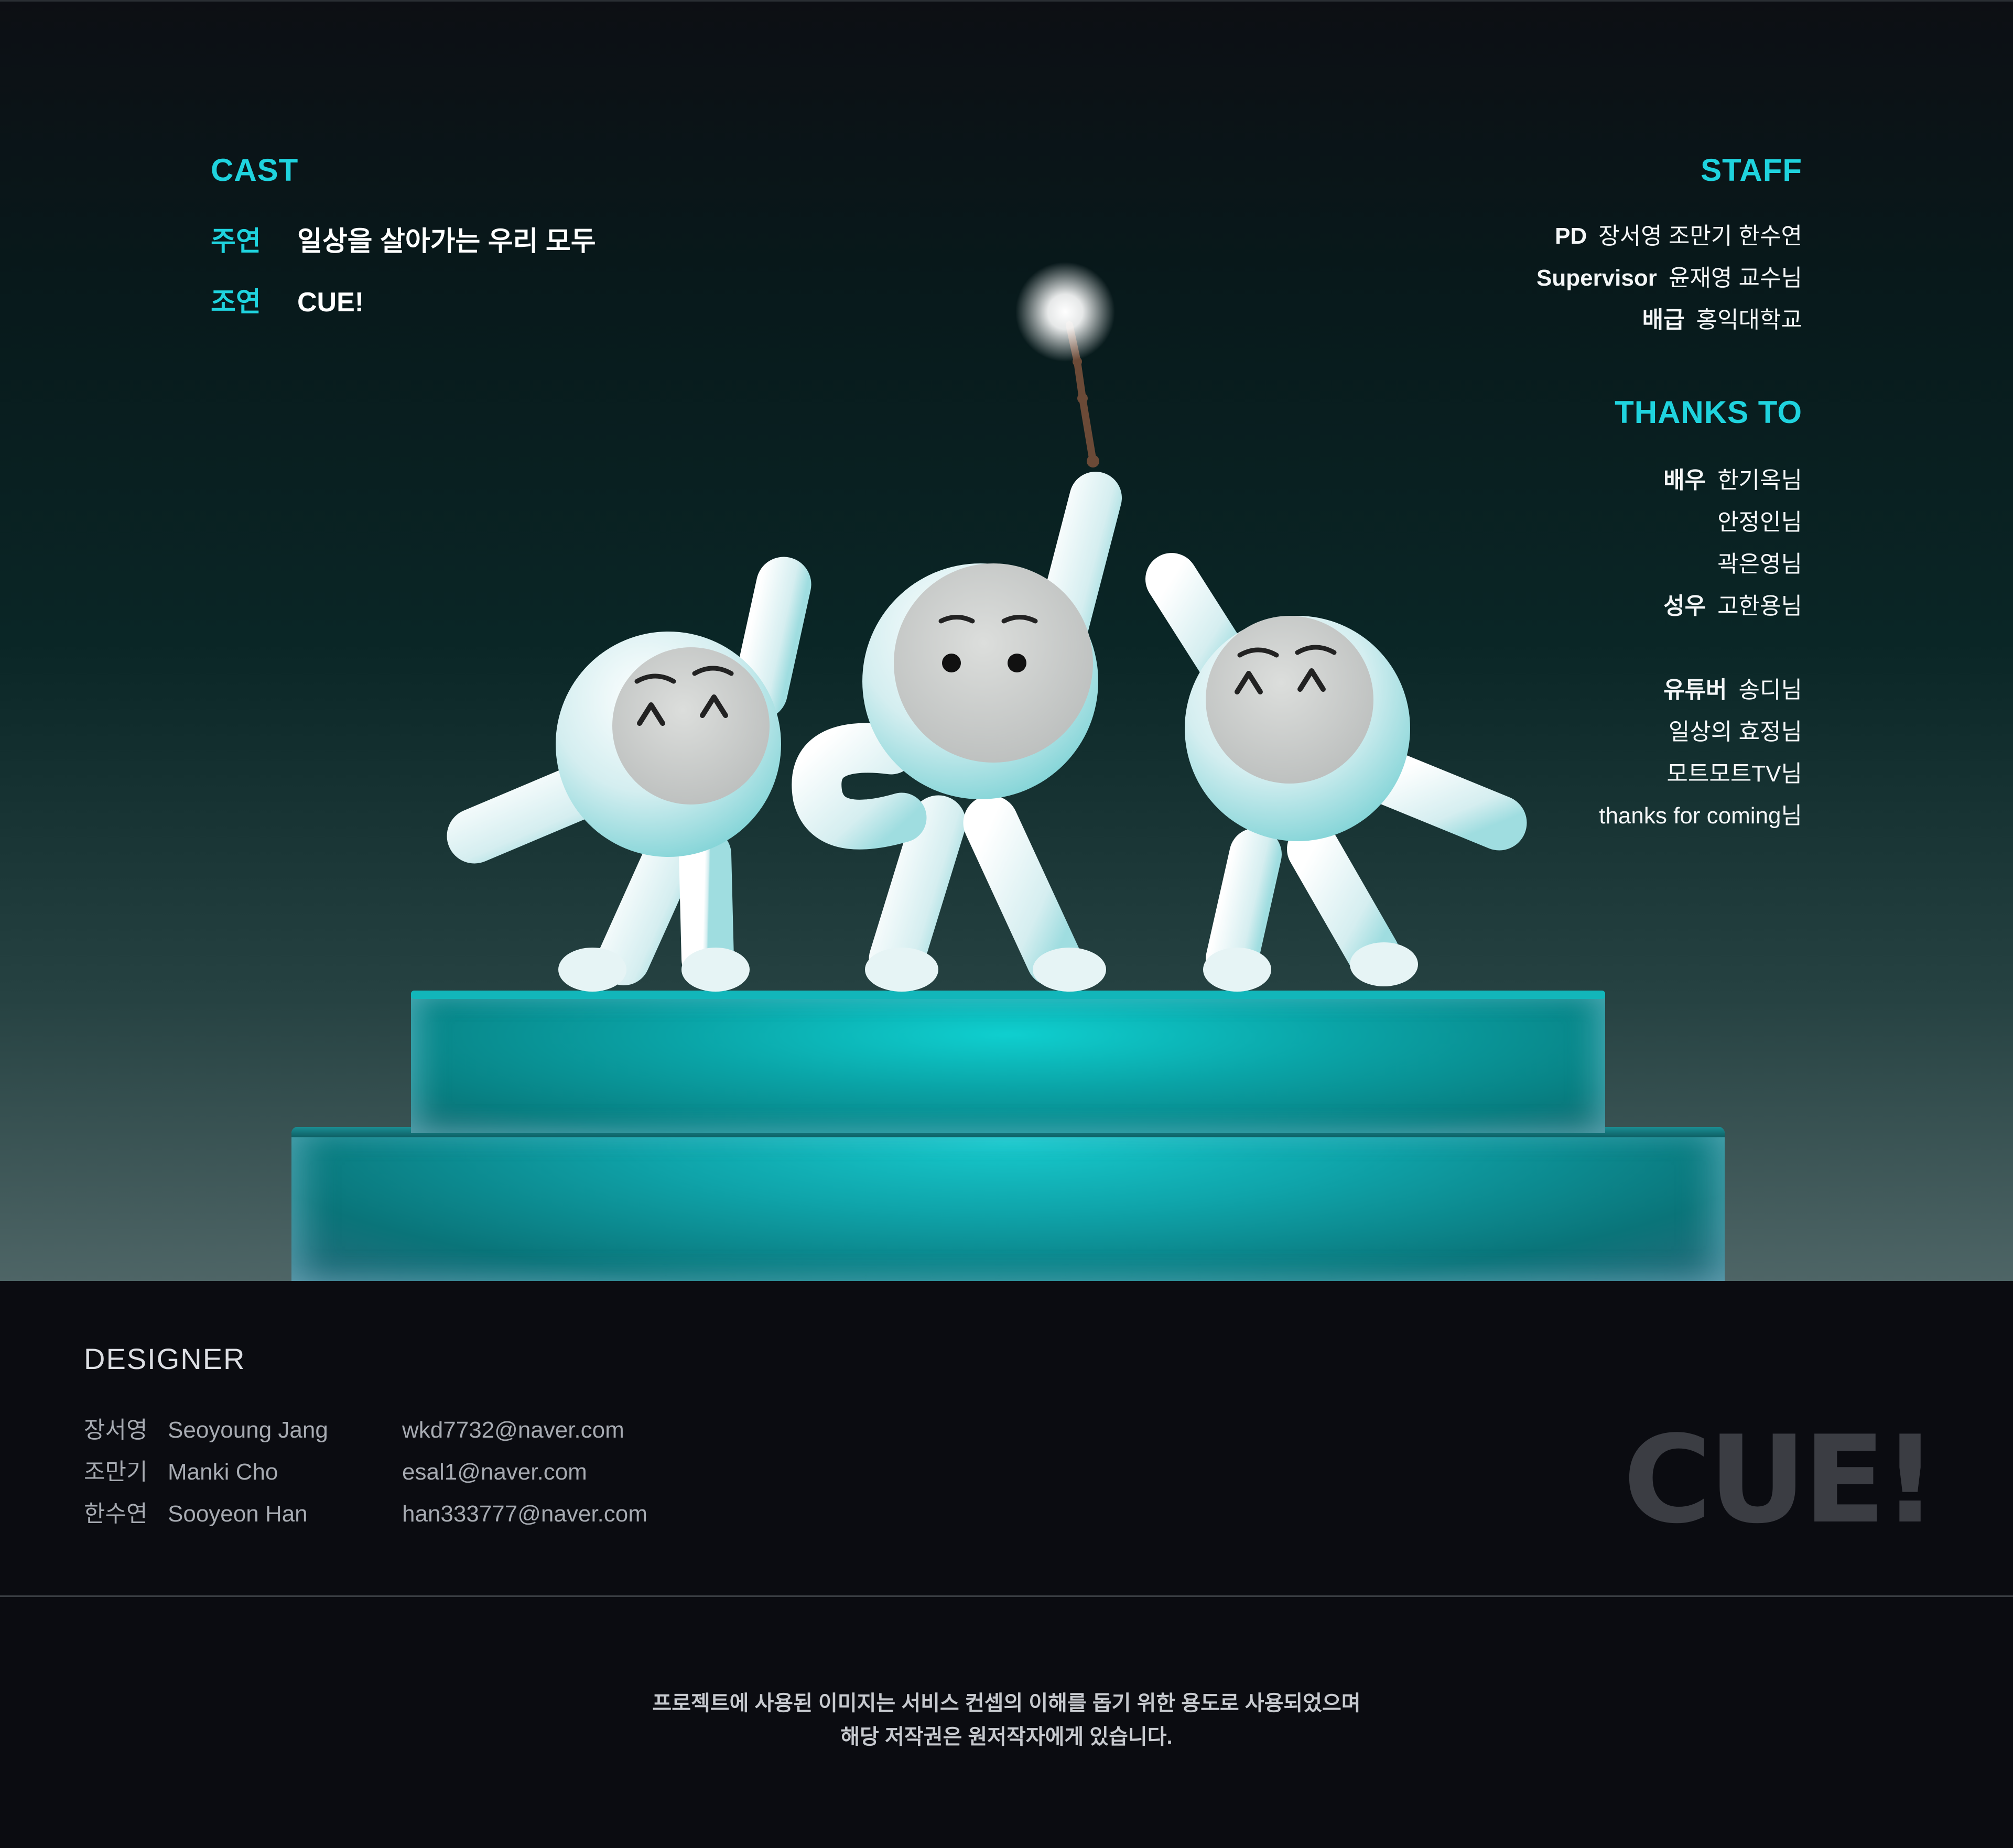 This screenshot has height=1848, width=2013. Describe the element at coordinates (1006, 1736) in the screenshot. I see `notice-line-2: 해당 저작권은 원저작자에게 있습니다.` at that location.